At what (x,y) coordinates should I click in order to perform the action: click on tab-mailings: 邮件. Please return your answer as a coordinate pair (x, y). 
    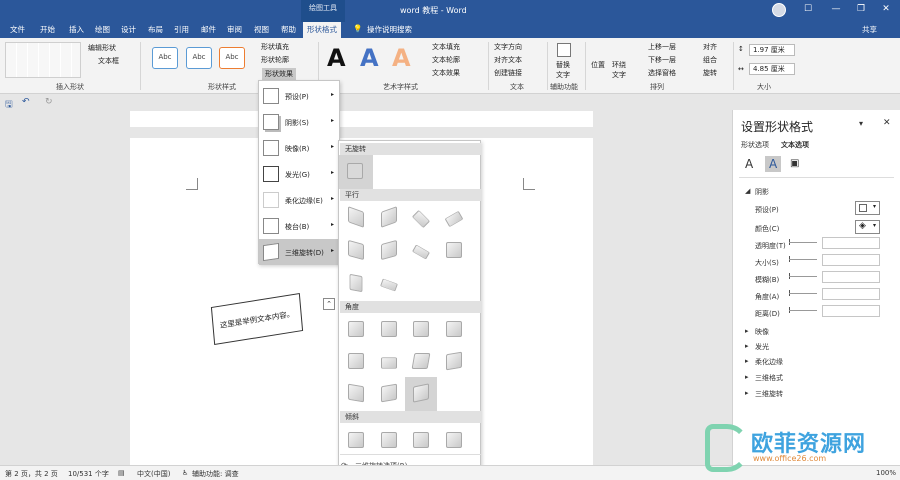
    Looking at the image, I should click on (208, 29).